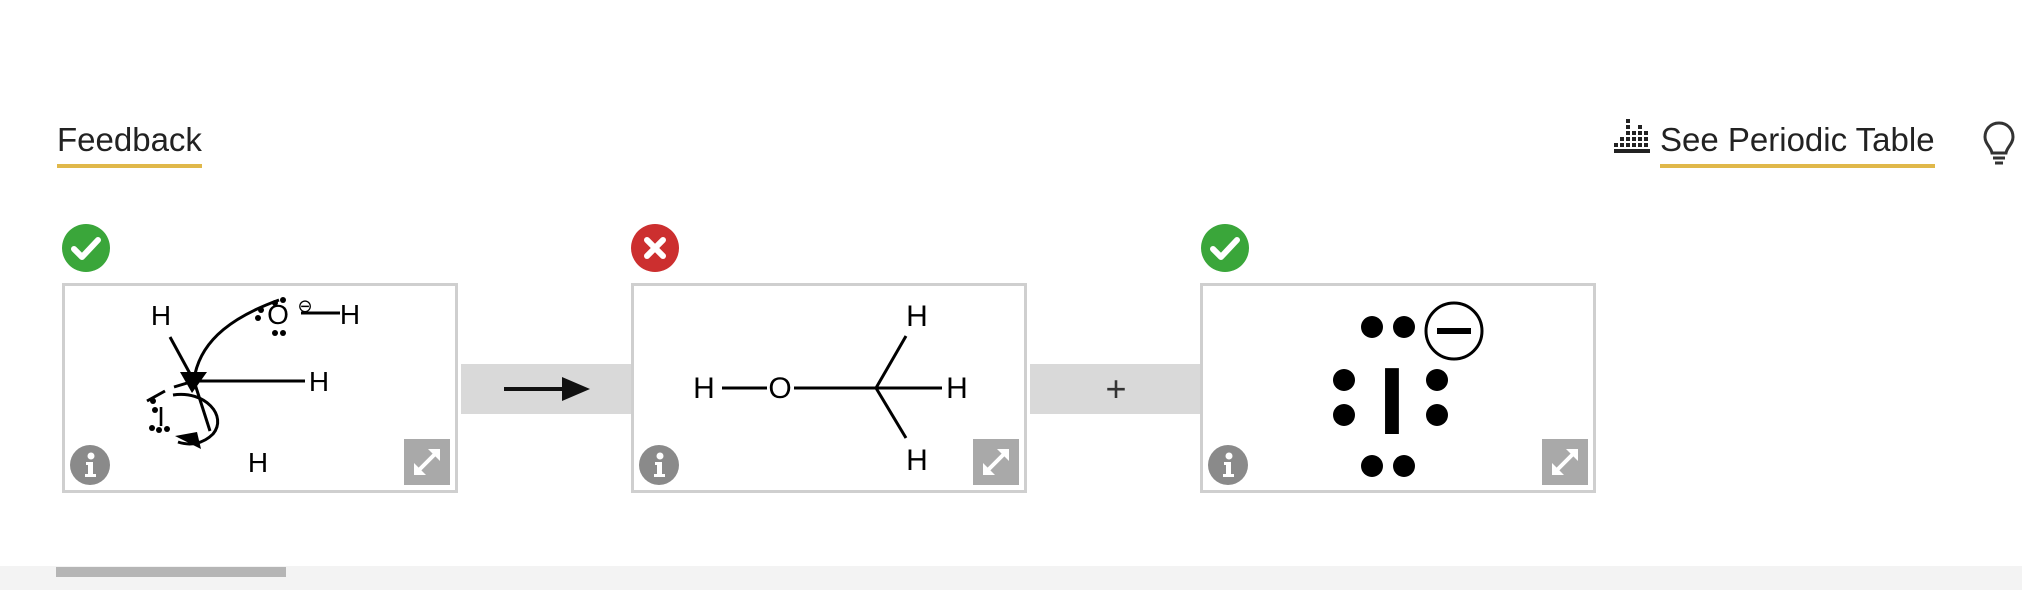  What do you see at coordinates (171, 572) in the screenshot?
I see `horizontal-scrollbar-thumb` at bounding box center [171, 572].